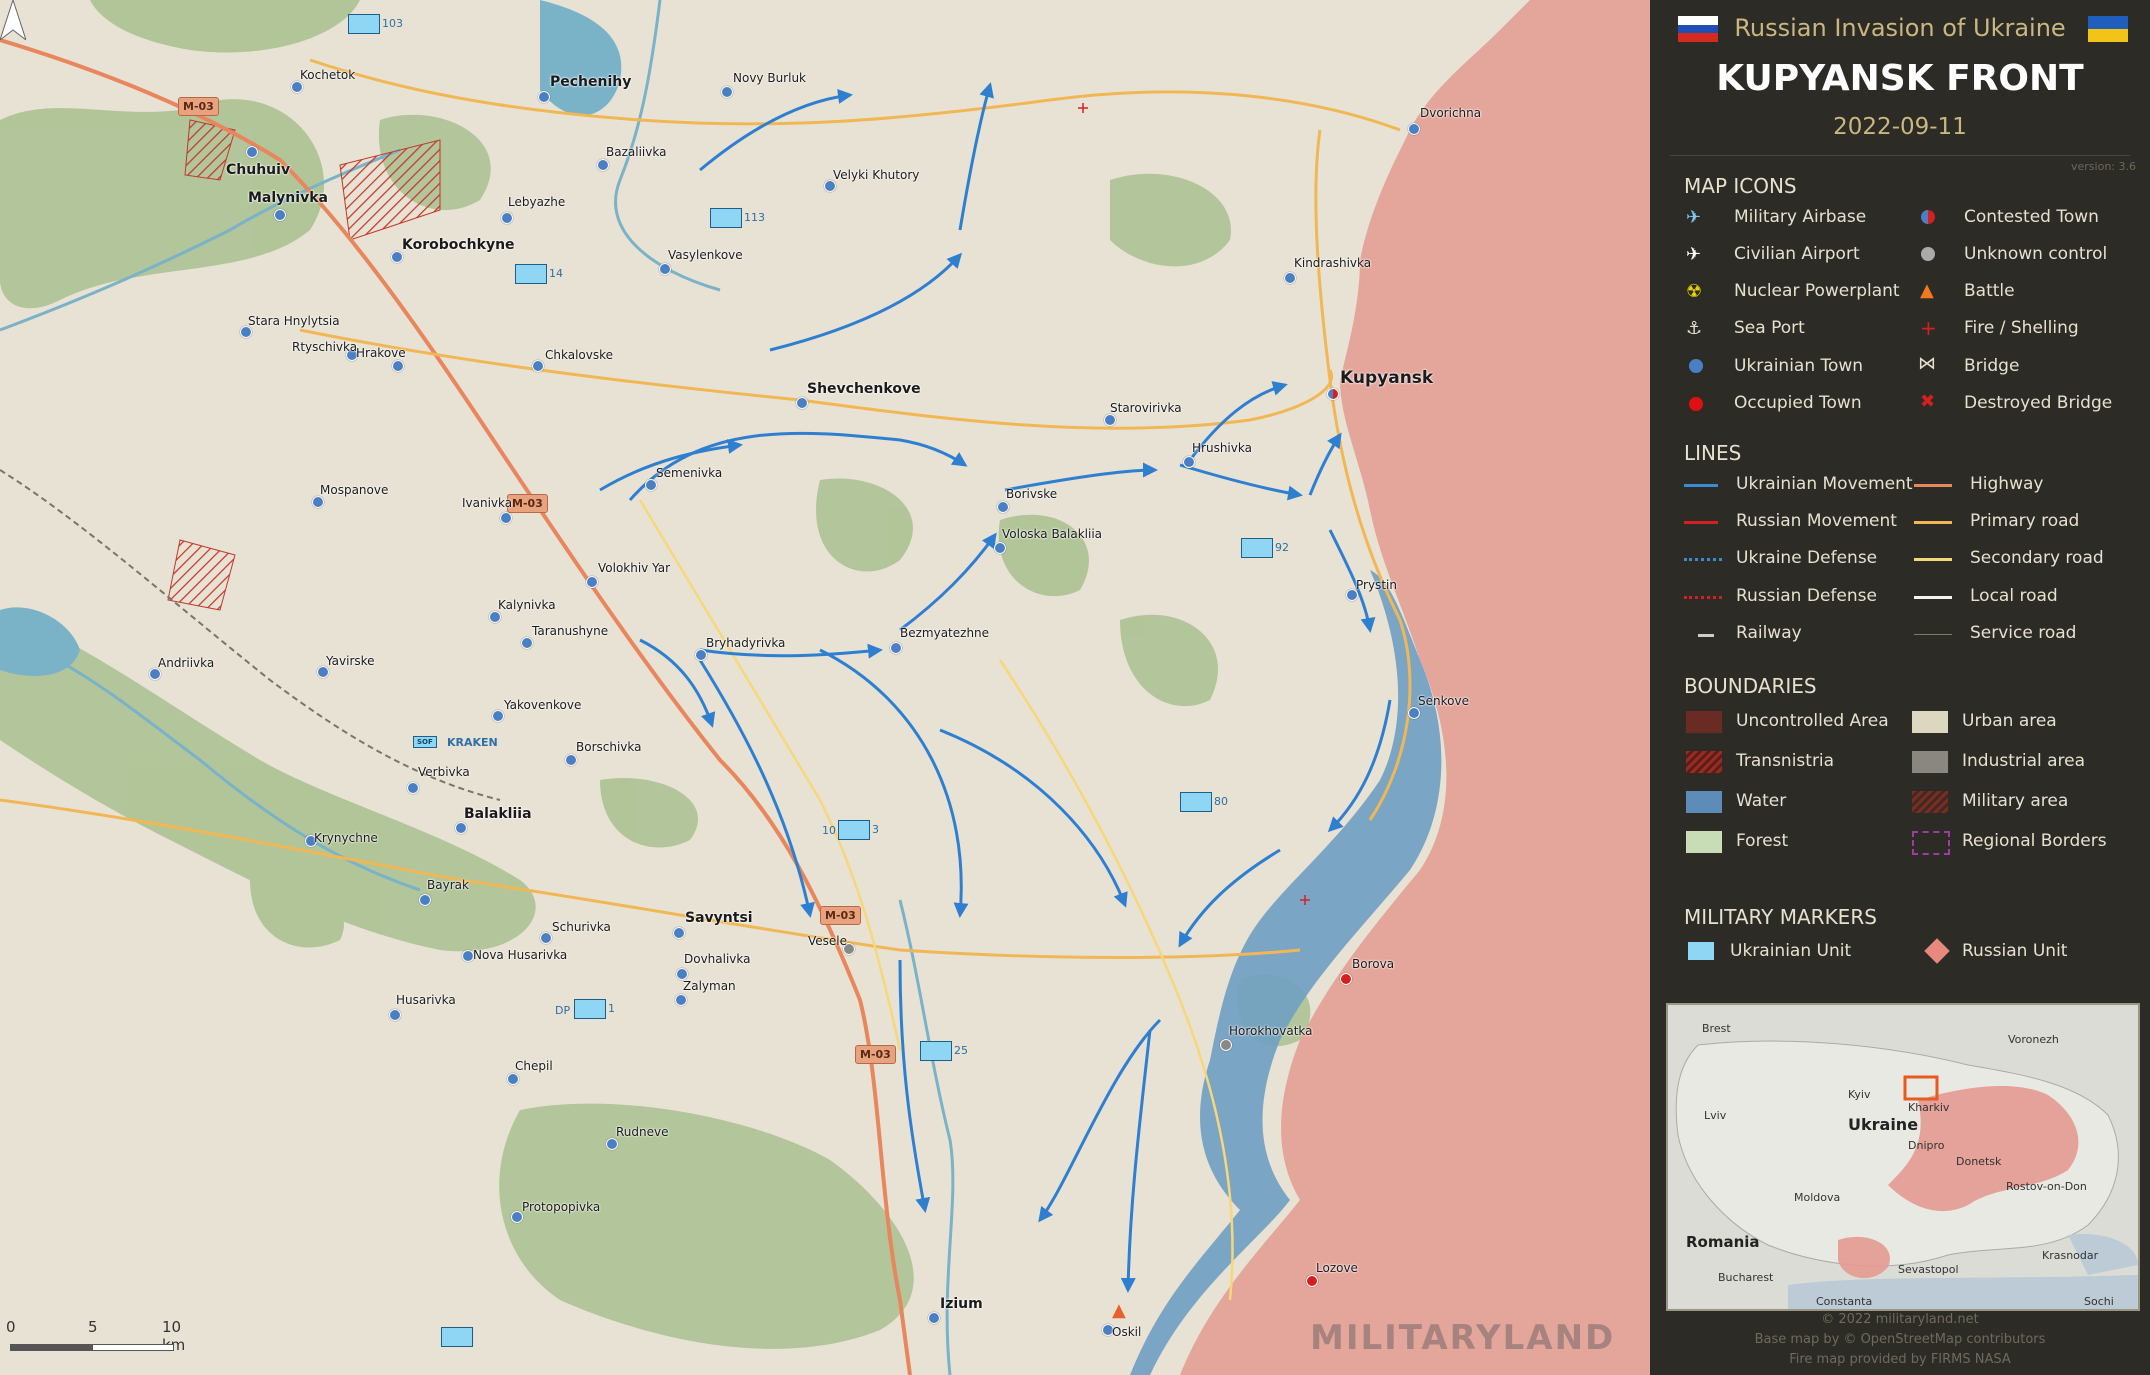 This screenshot has height=1375, width=2150. I want to click on town-label: Vesele, so click(828, 941).